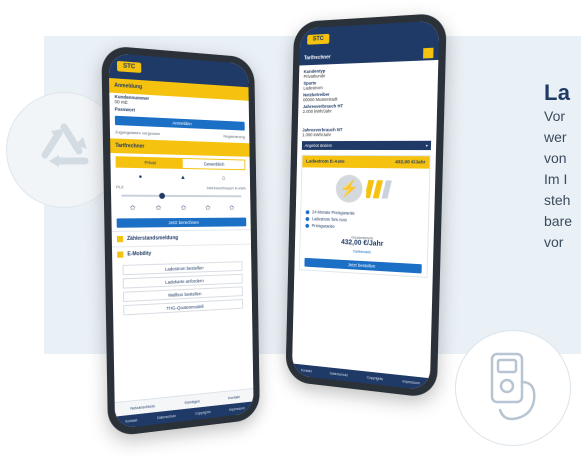  I want to click on summary-field: Jahresverbrauch HT 2.000 kWh/Jahr, so click(367, 107).